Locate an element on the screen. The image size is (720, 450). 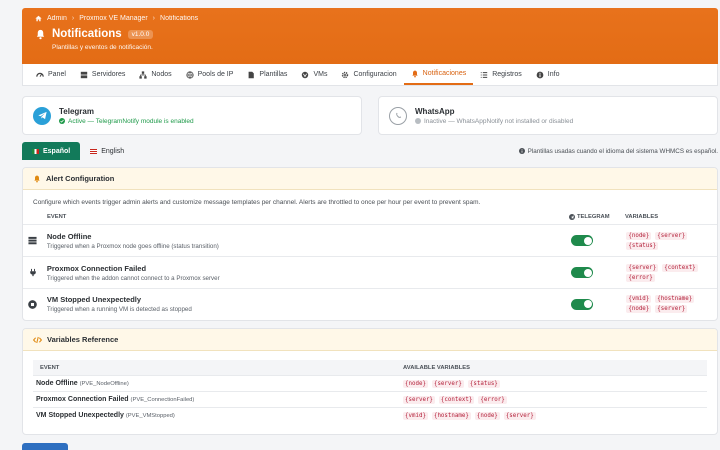
tab-servidores: Servidores is located at coordinates (102, 74).